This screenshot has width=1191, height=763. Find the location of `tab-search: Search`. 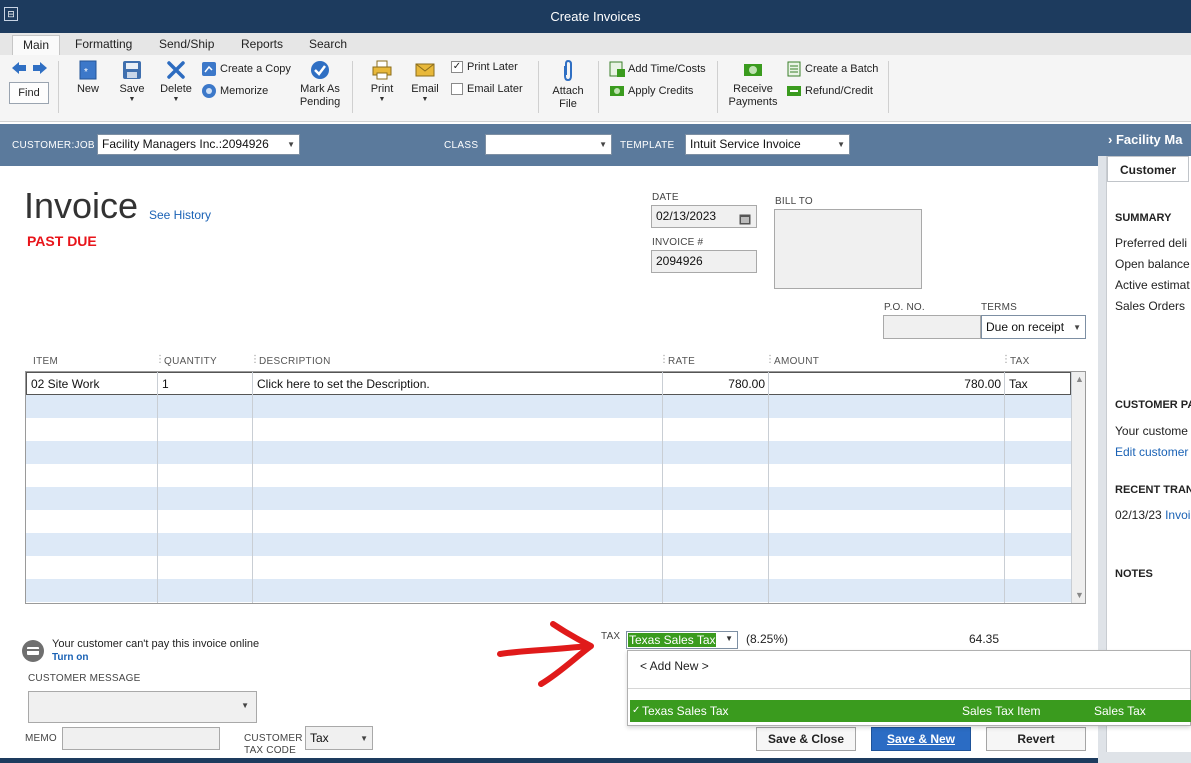

tab-search: Search is located at coordinates (328, 45).